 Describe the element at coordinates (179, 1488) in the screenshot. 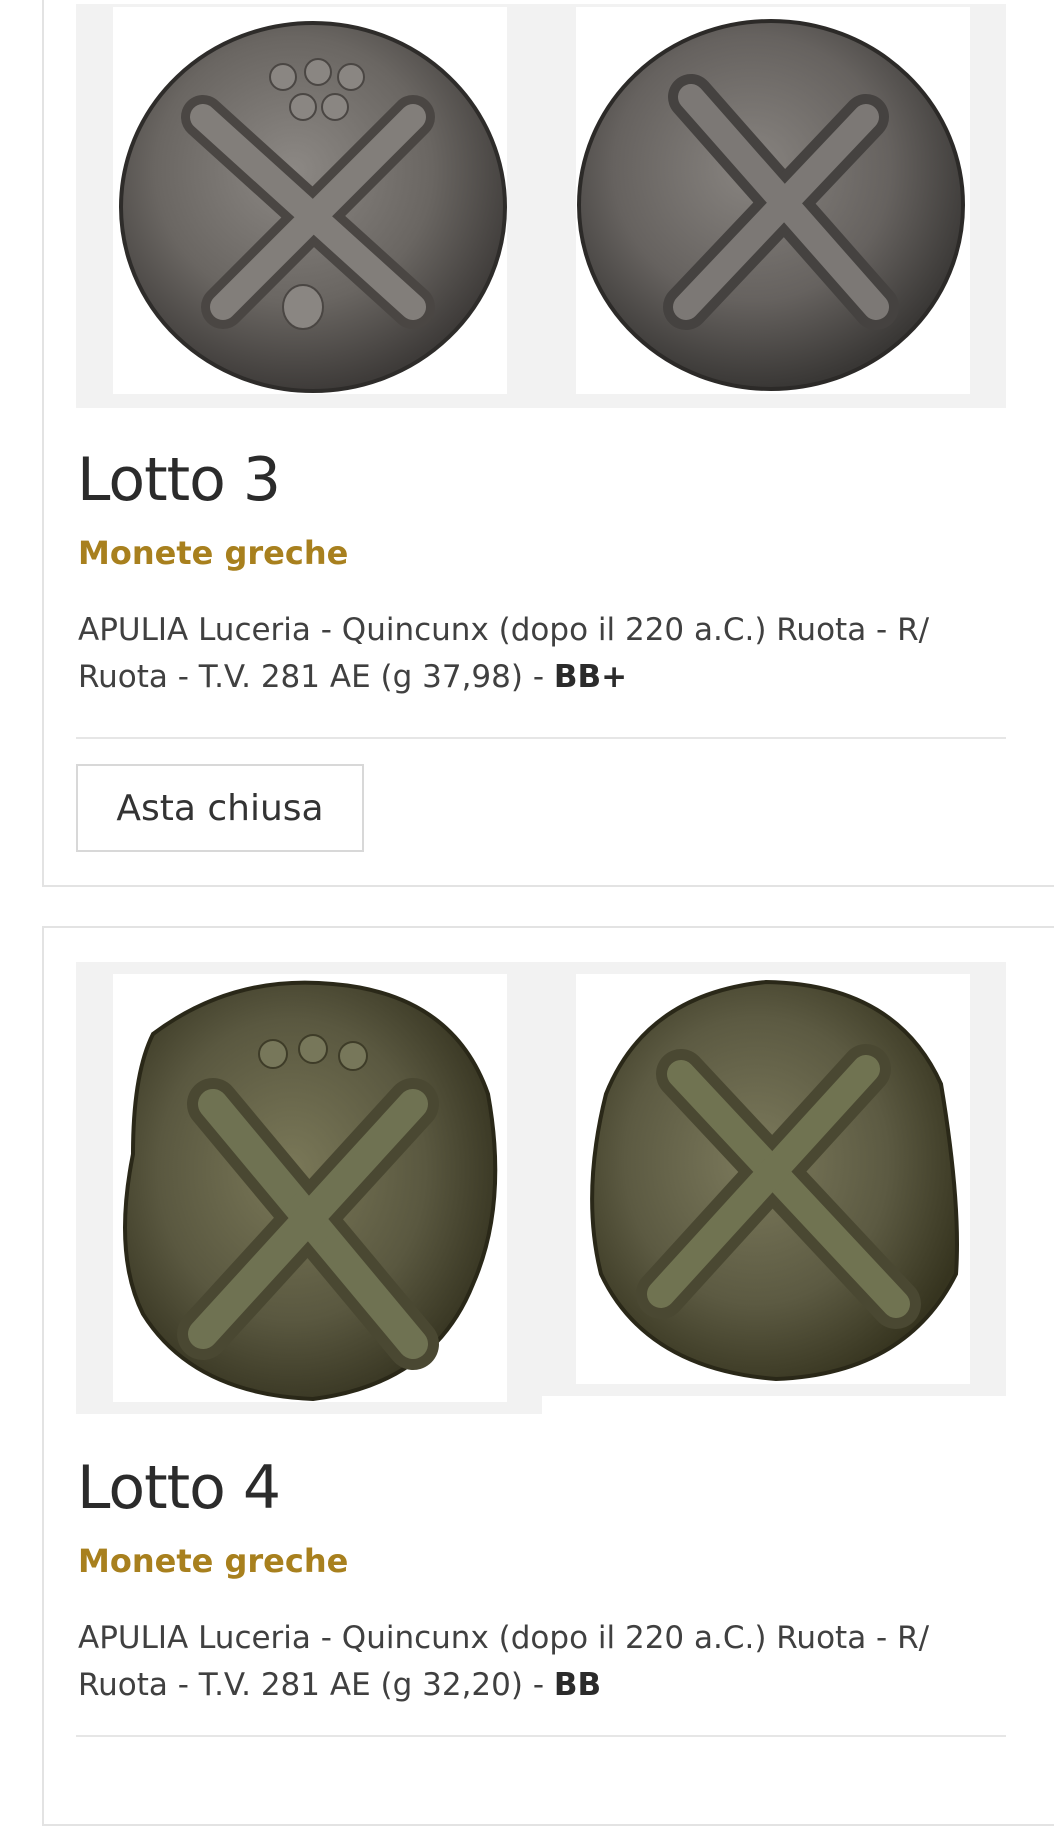

I see `lot-title: Lotto 4` at that location.